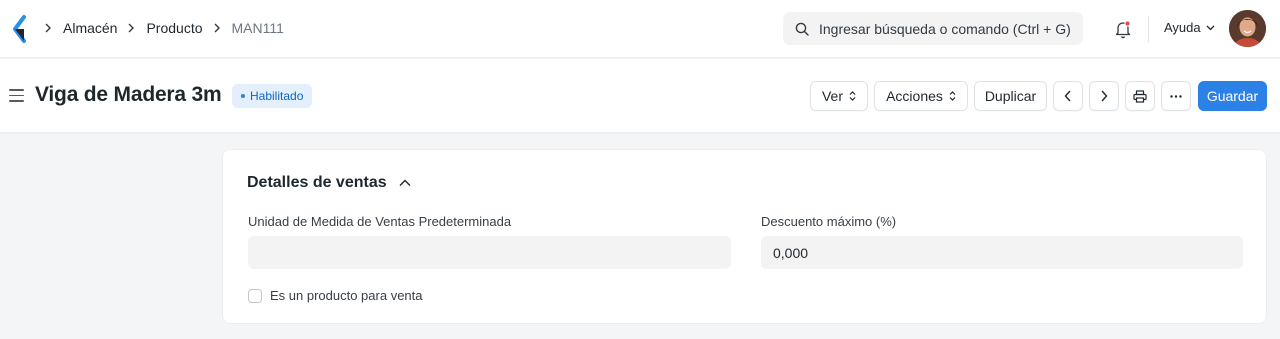 The image size is (1280, 339). Describe the element at coordinates (489, 252) in the screenshot. I see `uom-field` at that location.